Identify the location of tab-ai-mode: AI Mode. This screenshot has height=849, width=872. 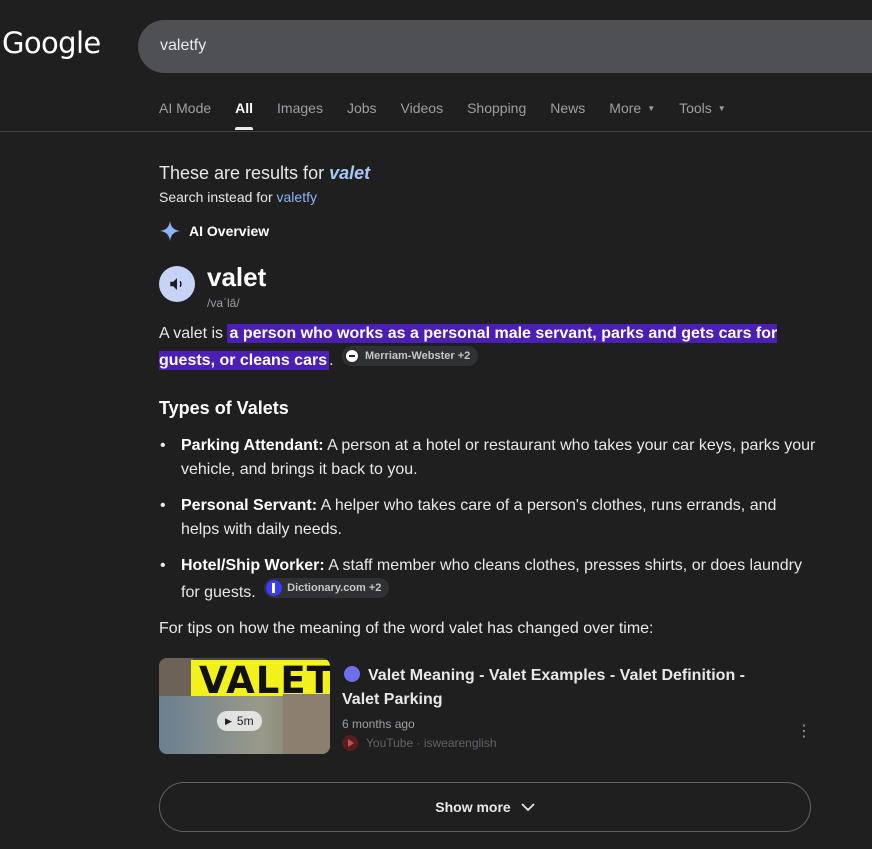
(185, 108).